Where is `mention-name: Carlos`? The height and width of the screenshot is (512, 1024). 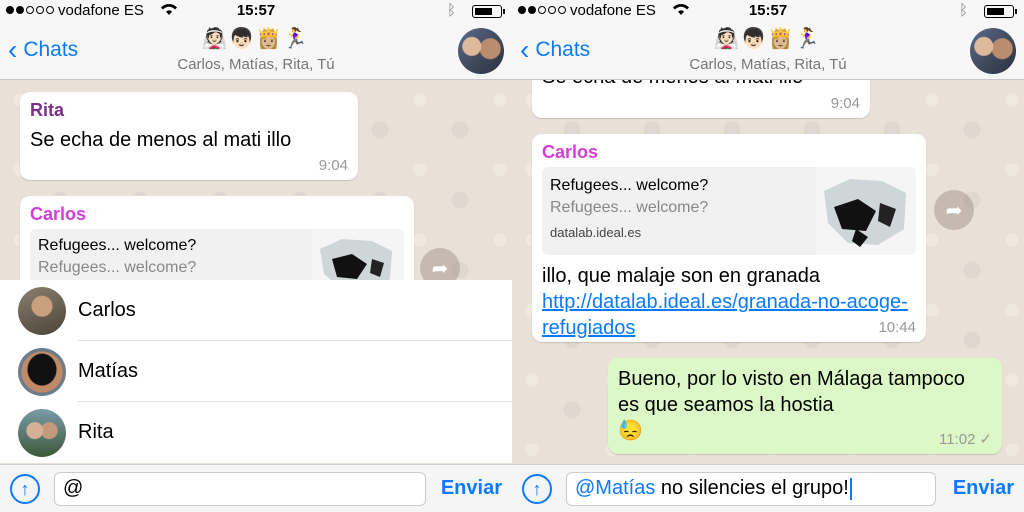 mention-name: Carlos is located at coordinates (107, 310).